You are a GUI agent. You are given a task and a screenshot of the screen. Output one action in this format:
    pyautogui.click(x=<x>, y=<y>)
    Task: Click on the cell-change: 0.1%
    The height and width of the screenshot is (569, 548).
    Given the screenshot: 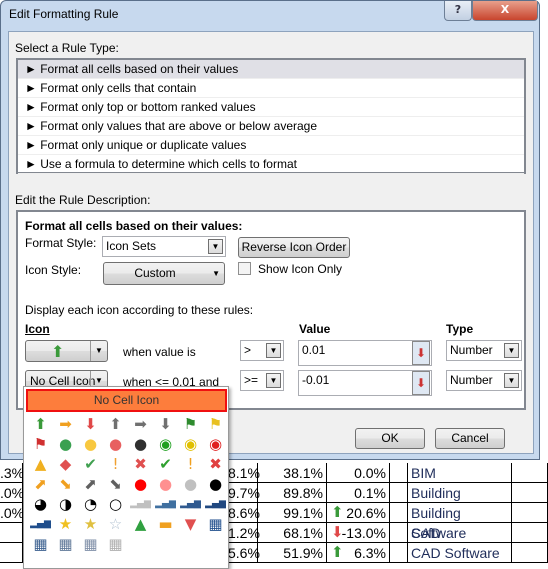 What is the action you would take?
    pyautogui.click(x=358, y=493)
    